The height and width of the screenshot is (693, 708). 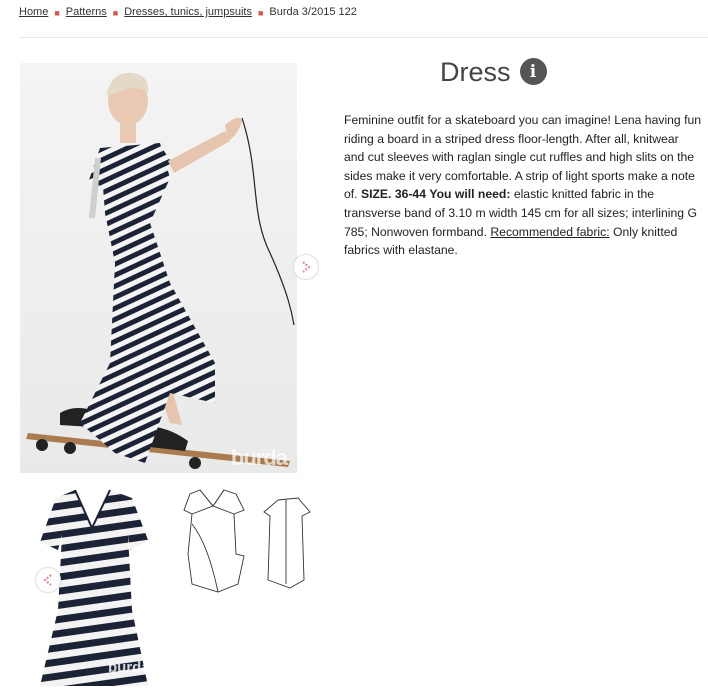 What do you see at coordinates (33, 12) in the screenshot?
I see `breadcrumb-link-home: Home` at bounding box center [33, 12].